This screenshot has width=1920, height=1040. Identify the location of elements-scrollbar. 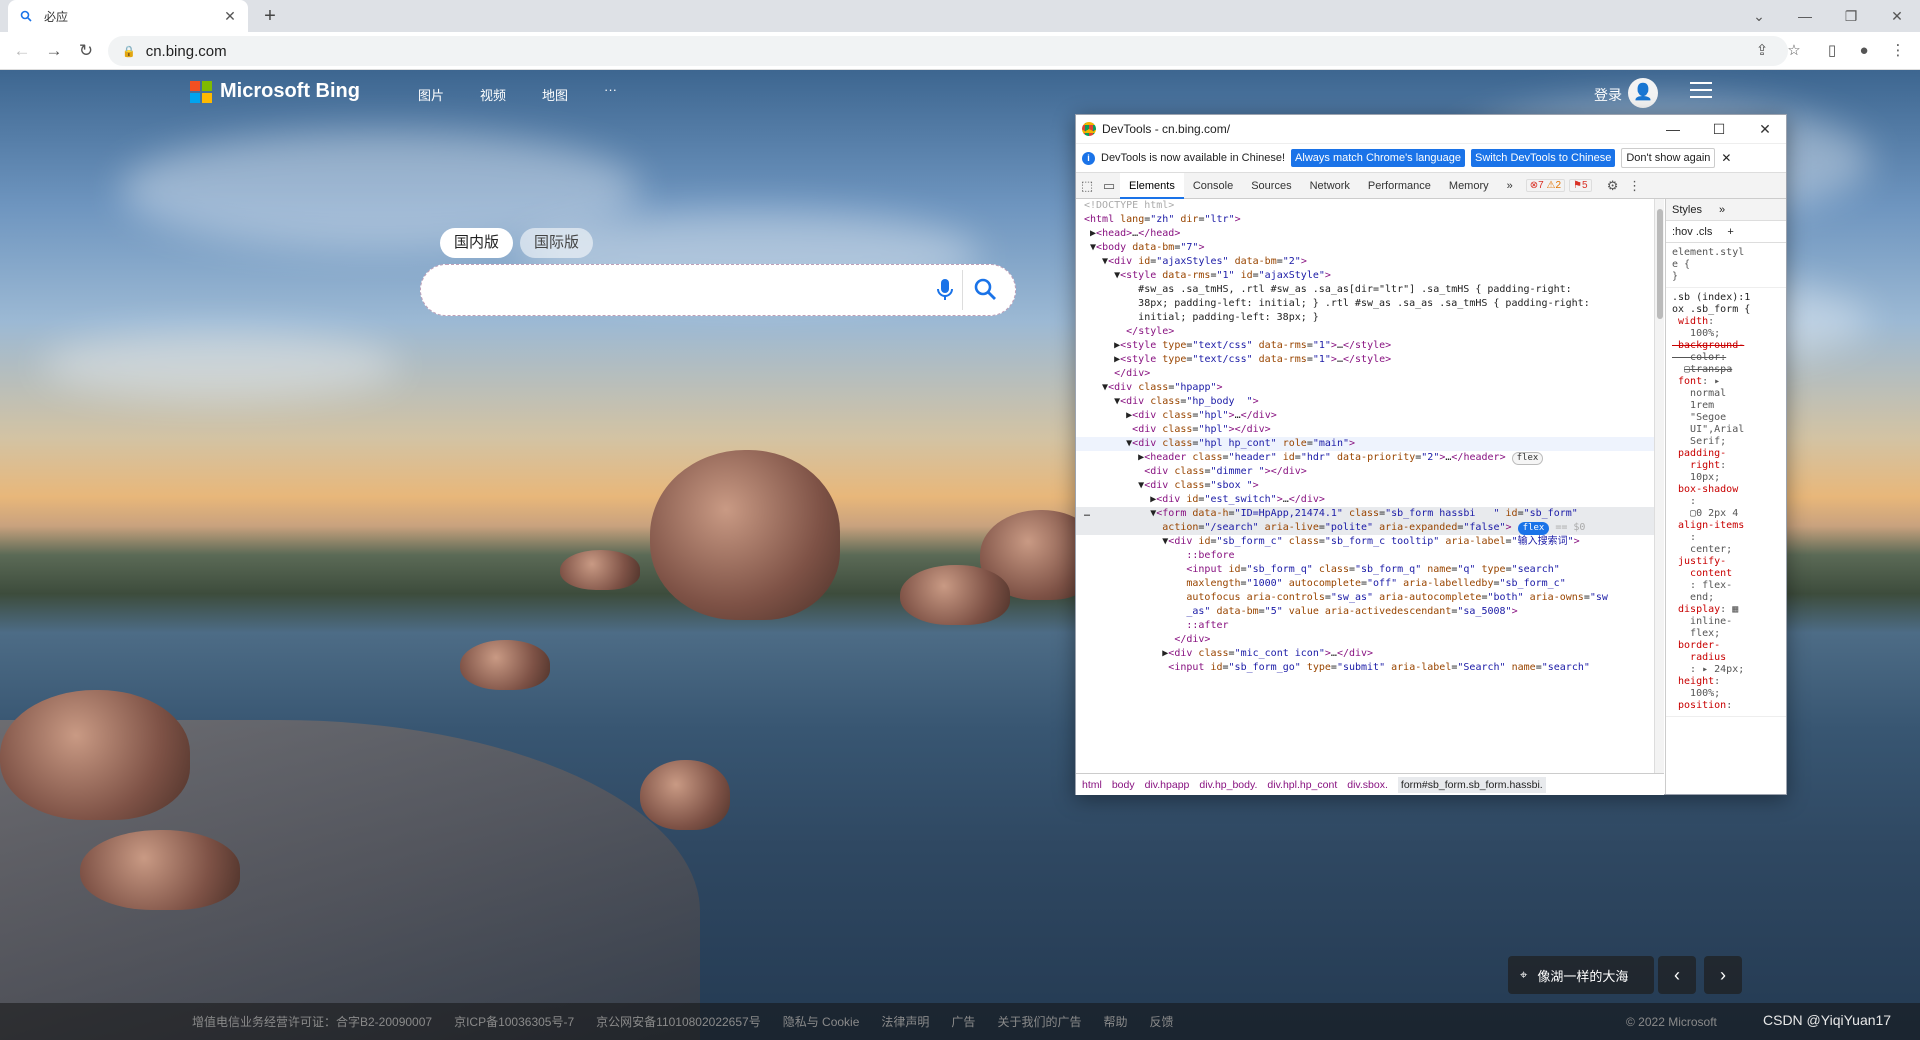
(1659, 486).